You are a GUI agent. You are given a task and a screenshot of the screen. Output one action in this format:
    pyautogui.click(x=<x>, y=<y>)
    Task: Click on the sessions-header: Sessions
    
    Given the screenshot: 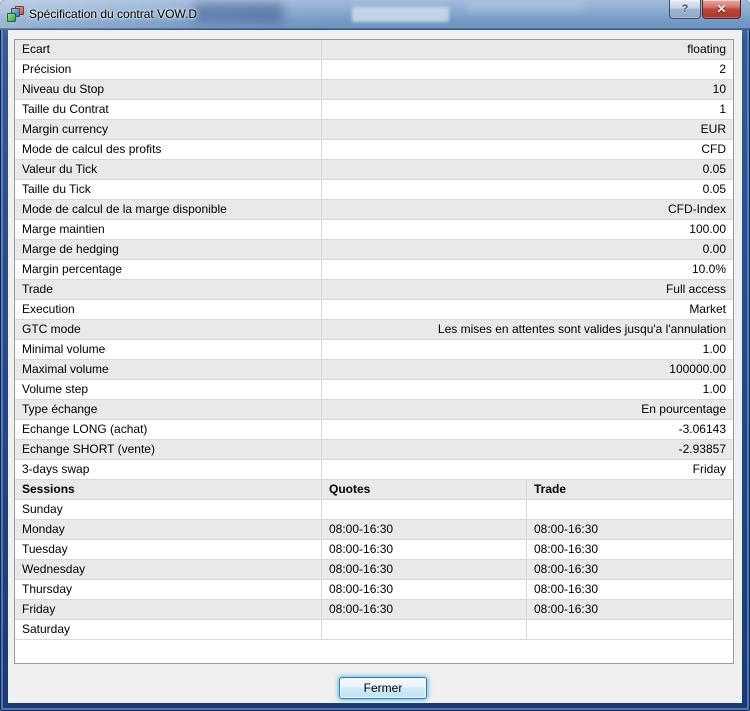 What is the action you would take?
    pyautogui.click(x=168, y=489)
    